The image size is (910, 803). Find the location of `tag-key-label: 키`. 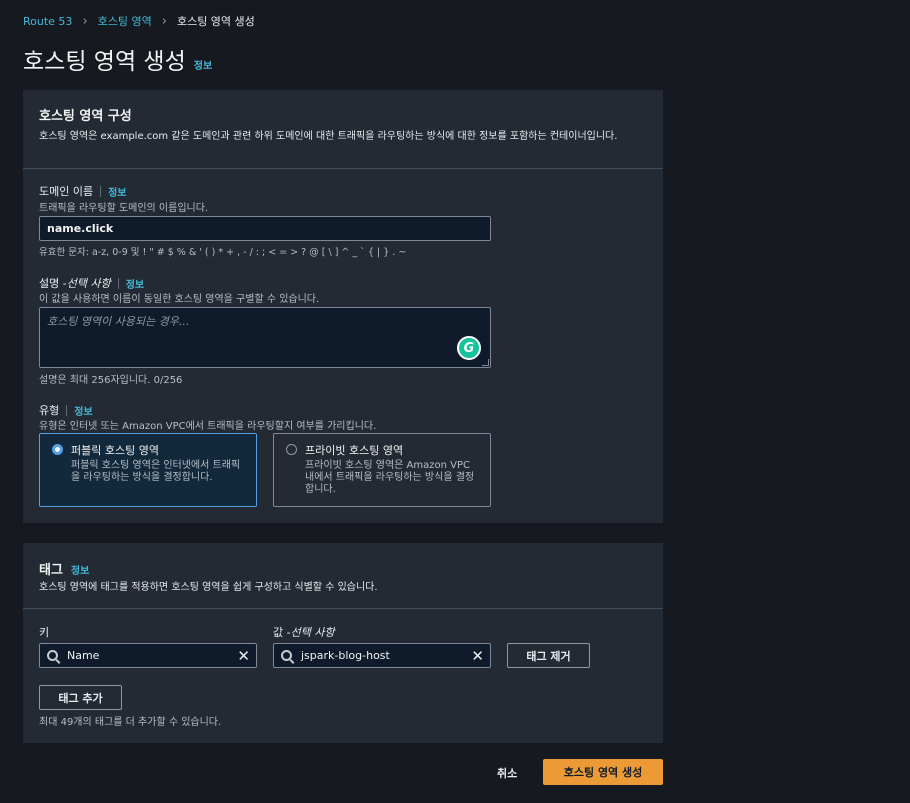

tag-key-label: 키 is located at coordinates (44, 632).